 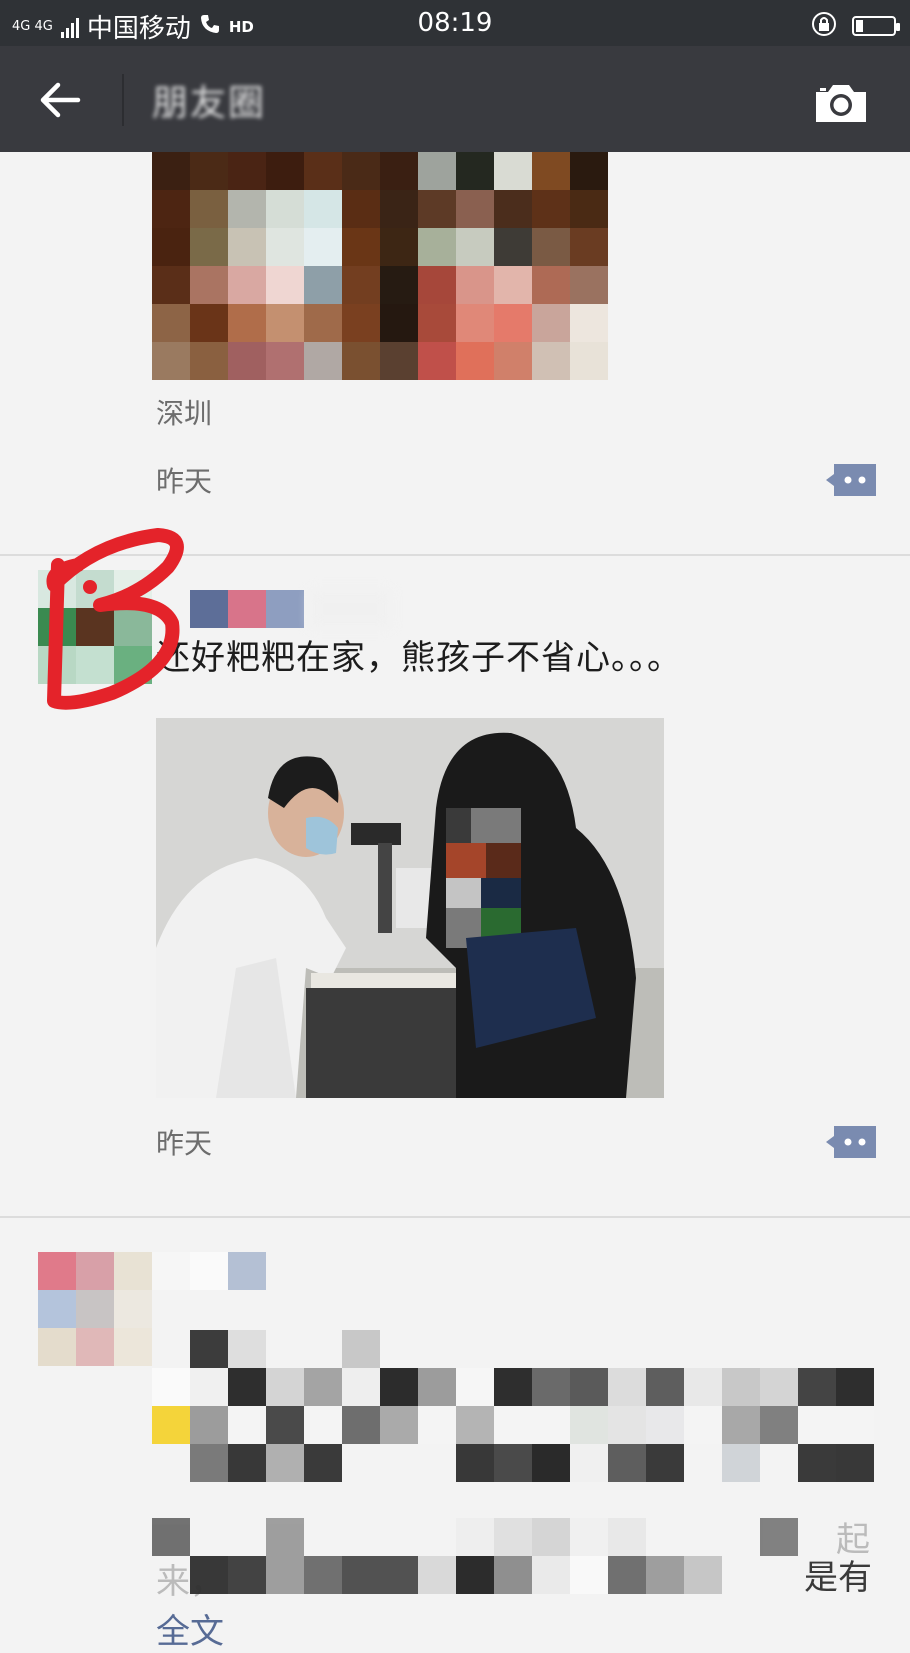 What do you see at coordinates (824, 26) in the screenshot?
I see `rotation-lock-icon` at bounding box center [824, 26].